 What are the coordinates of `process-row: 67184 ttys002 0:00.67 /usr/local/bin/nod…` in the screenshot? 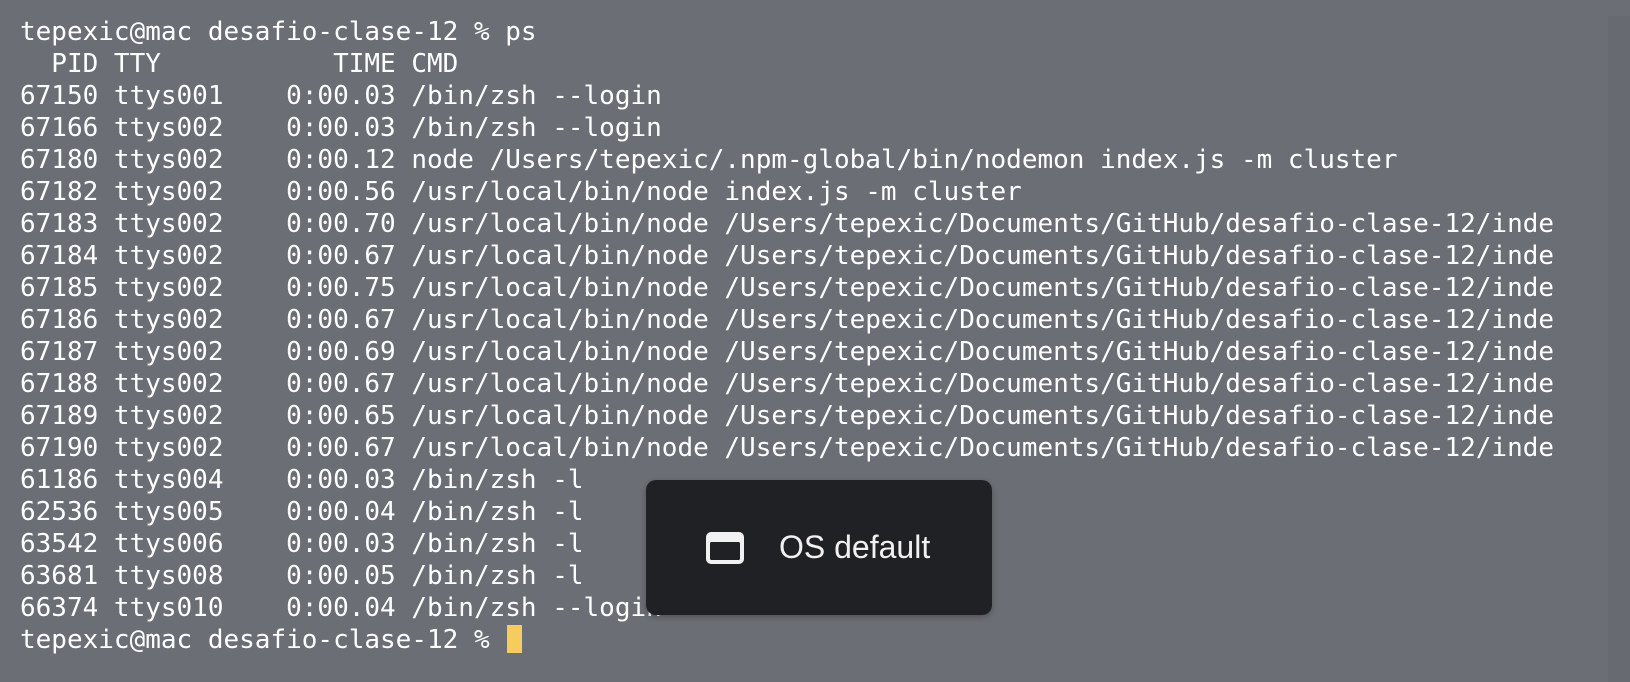 It's located at (787, 256).